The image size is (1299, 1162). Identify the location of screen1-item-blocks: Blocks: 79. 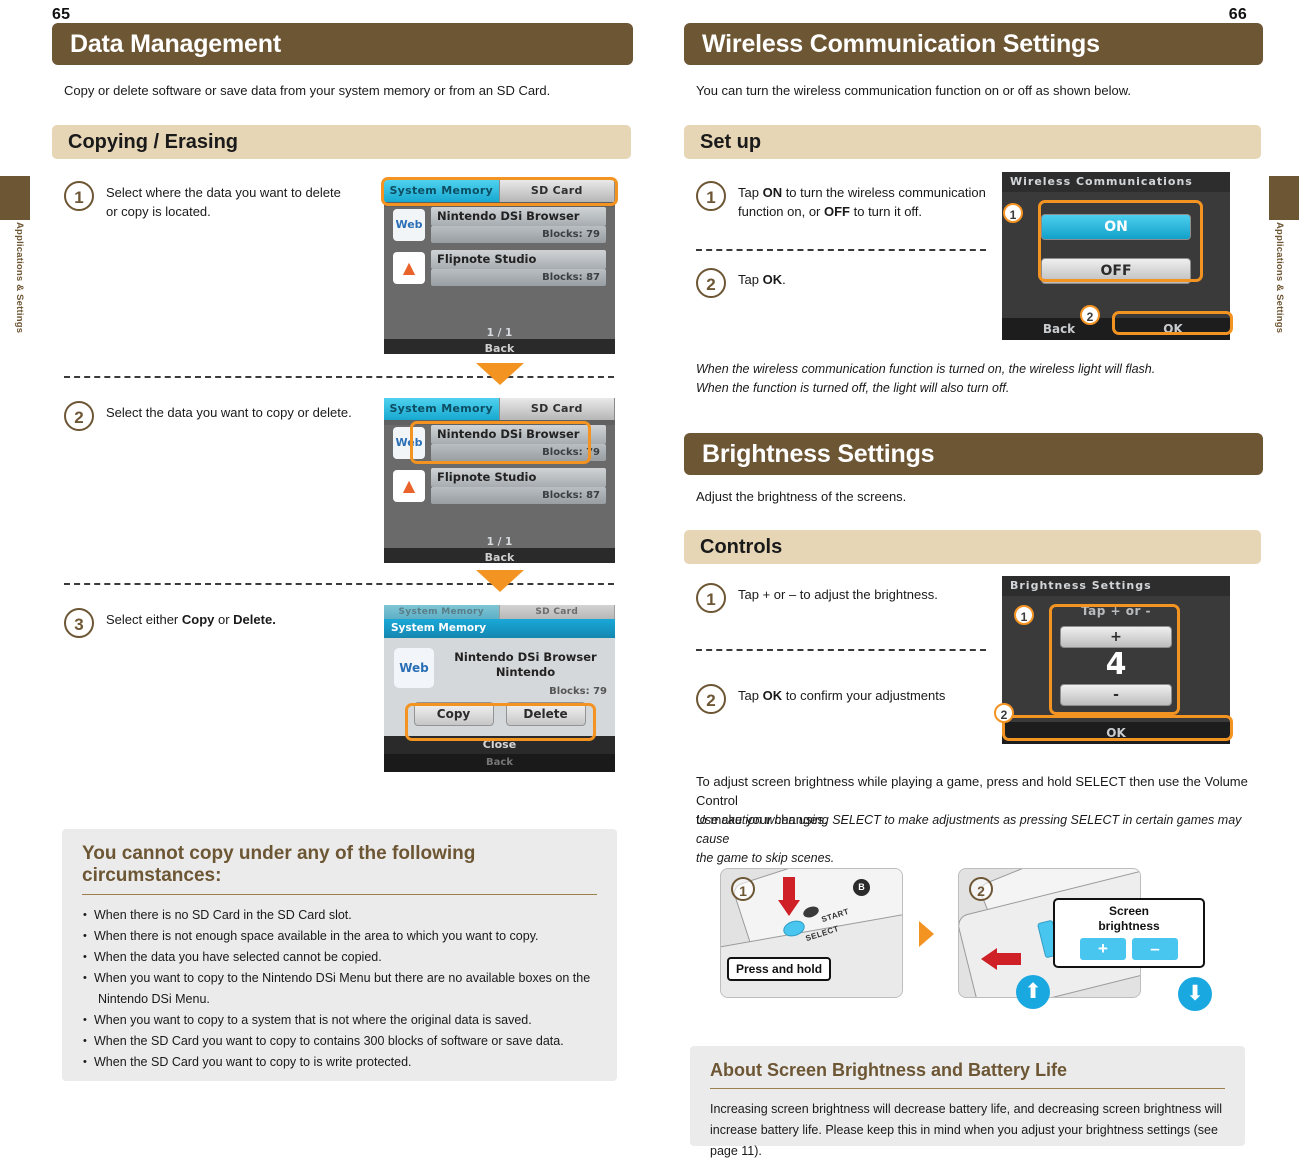
(518, 234).